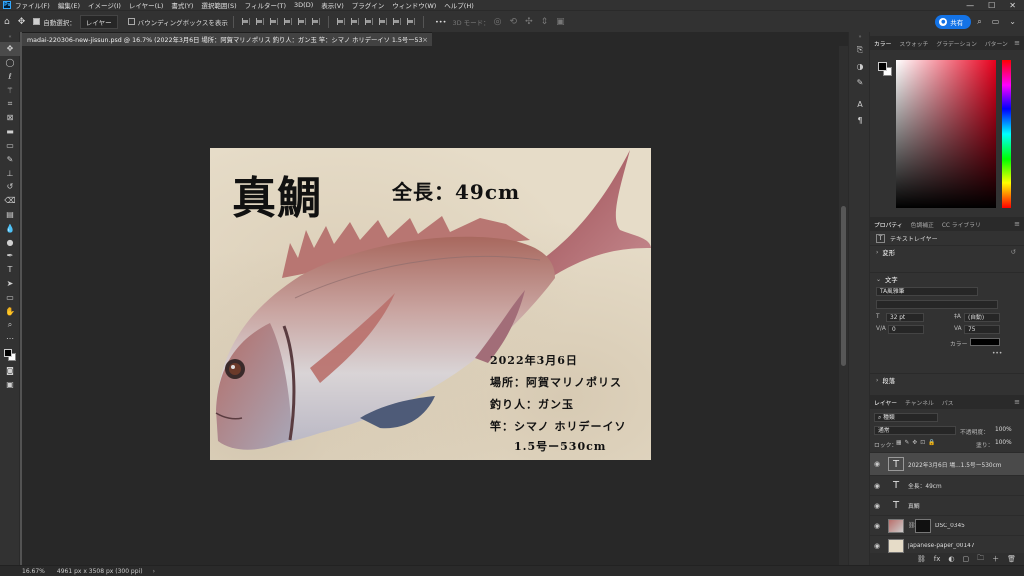 The width and height of the screenshot is (1024, 576). What do you see at coordinates (182, 5) in the screenshot?
I see `menu-type: 書式(Y)` at bounding box center [182, 5].